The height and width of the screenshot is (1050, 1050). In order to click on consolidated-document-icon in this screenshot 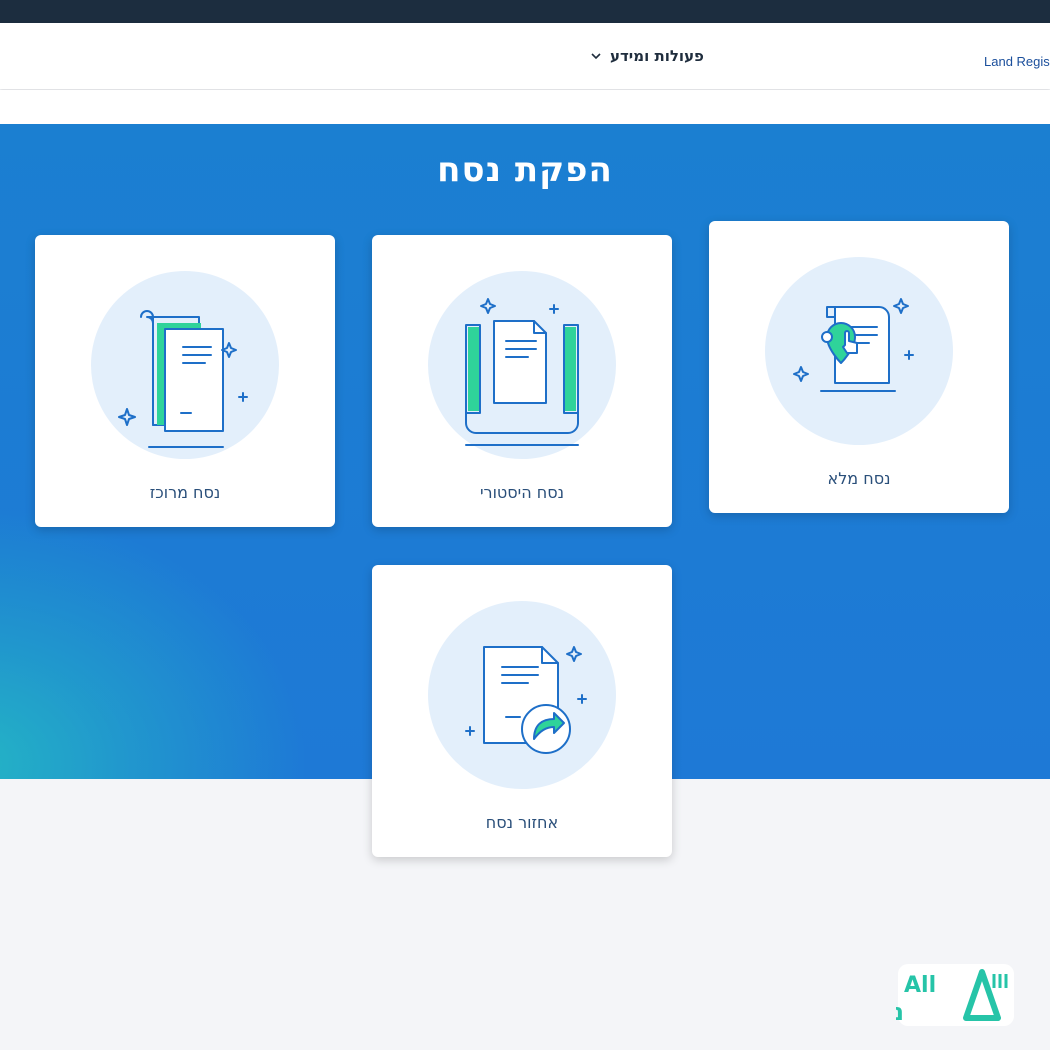, I will do `click(183, 379)`.